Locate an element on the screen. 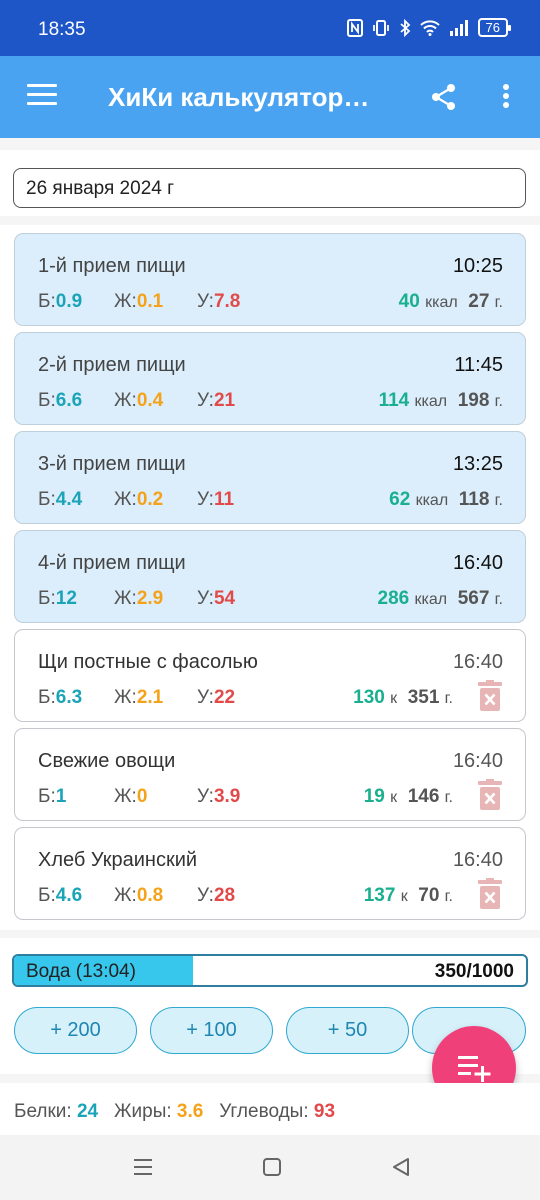 The image size is (540, 1200). kcal-value: 137 is located at coordinates (379, 895).